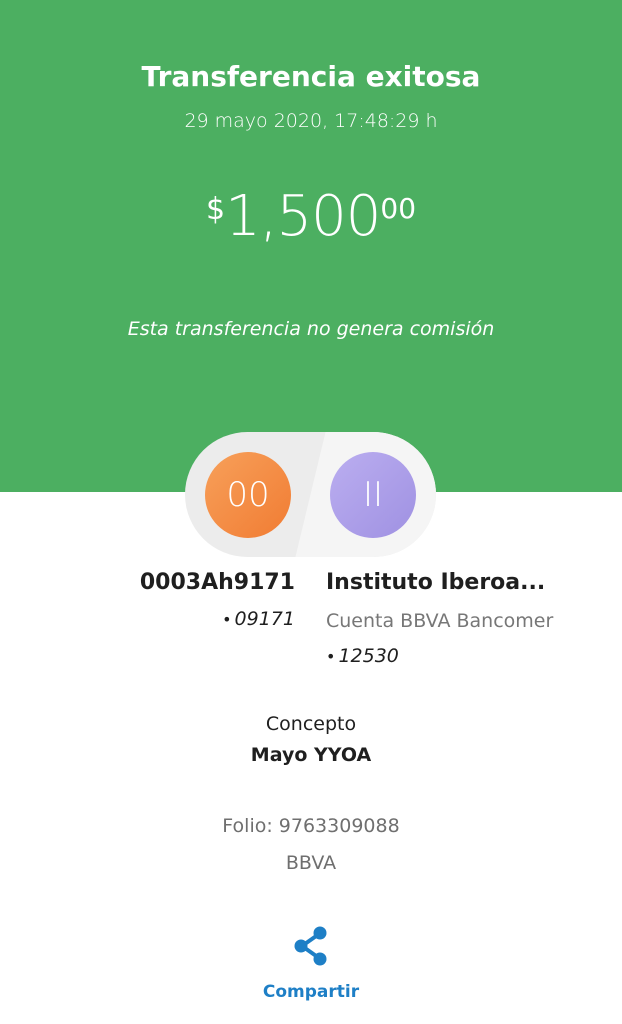 The height and width of the screenshot is (1024, 622). Describe the element at coordinates (217, 582) in the screenshot. I see `origin-account-name: 0003Ah9171` at that location.